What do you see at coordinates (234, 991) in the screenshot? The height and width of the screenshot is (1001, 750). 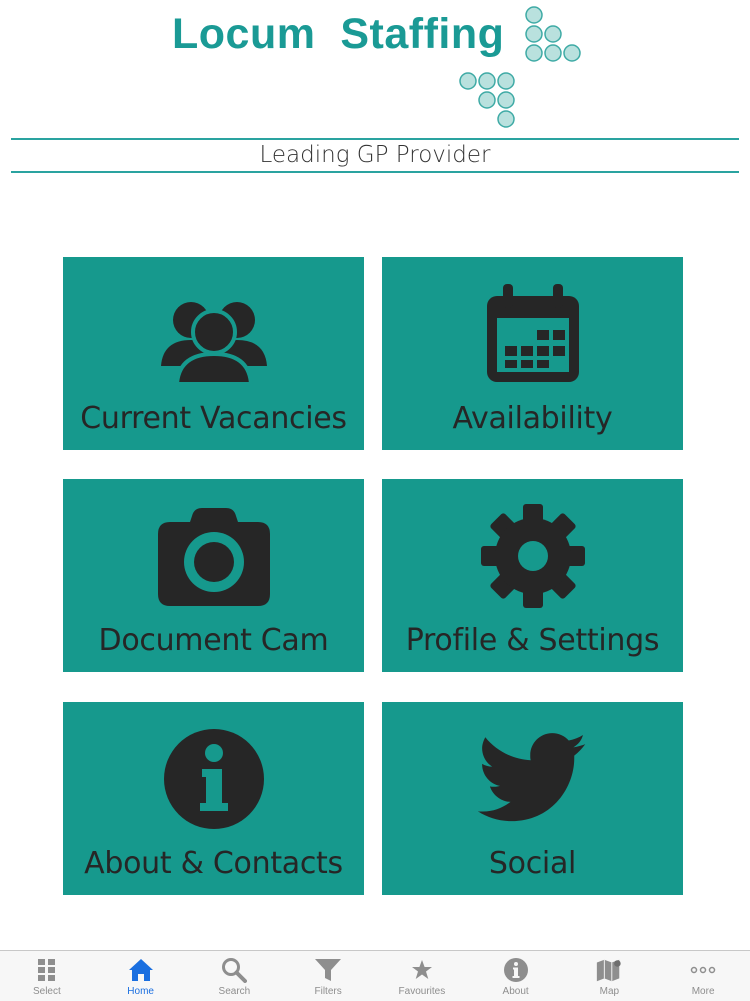 I see `tab-label: Search` at bounding box center [234, 991].